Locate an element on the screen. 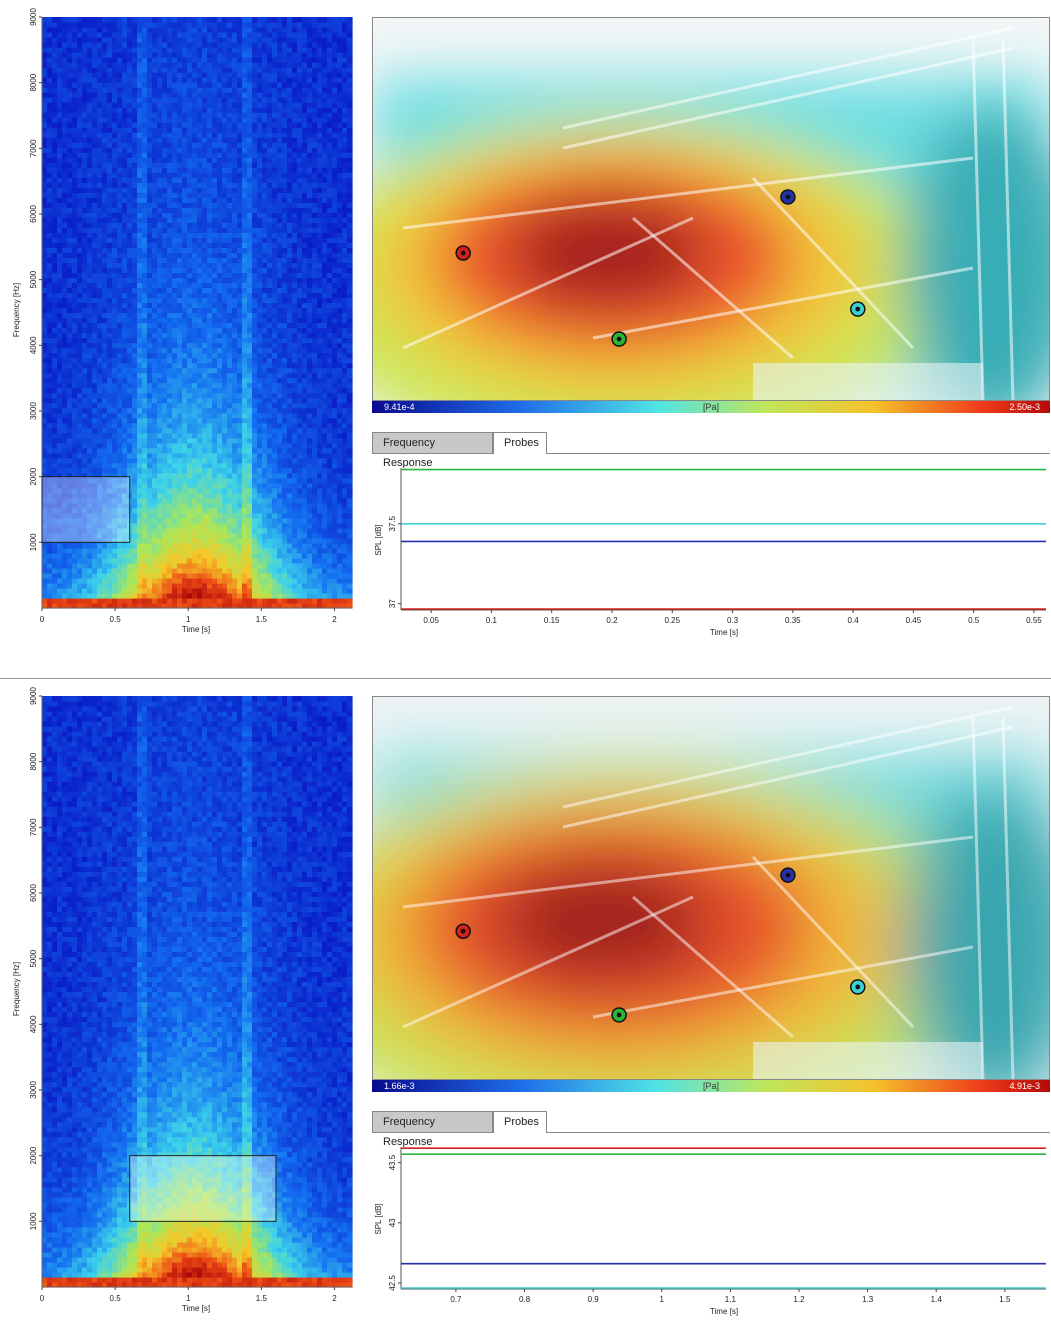  probe-chart-x-tick-label: 1 is located at coordinates (662, 1299).